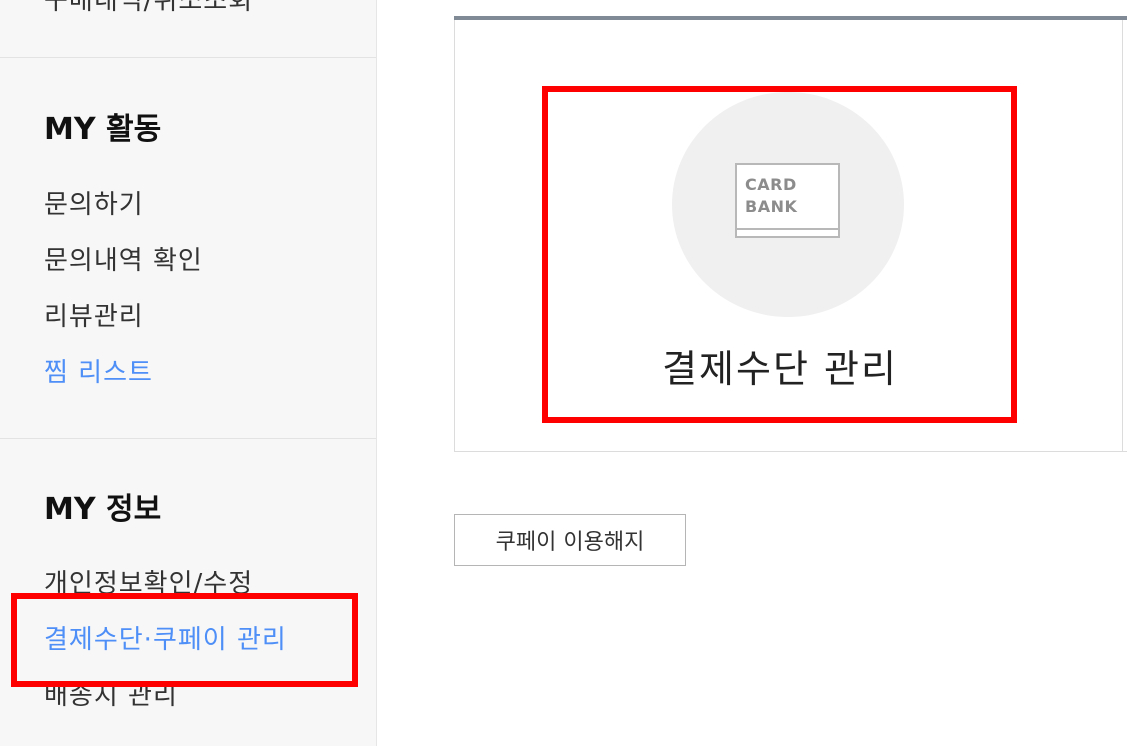 The width and height of the screenshot is (1127, 746). Describe the element at coordinates (148, 8) in the screenshot. I see `sidebar-item-purchase-history: 구매내역/취소조회` at that location.